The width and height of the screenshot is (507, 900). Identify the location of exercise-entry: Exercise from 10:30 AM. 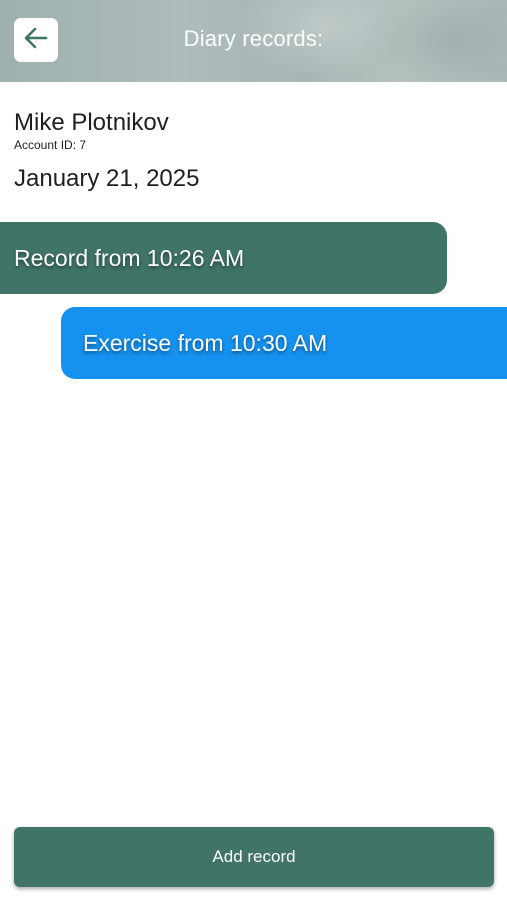
(284, 343).